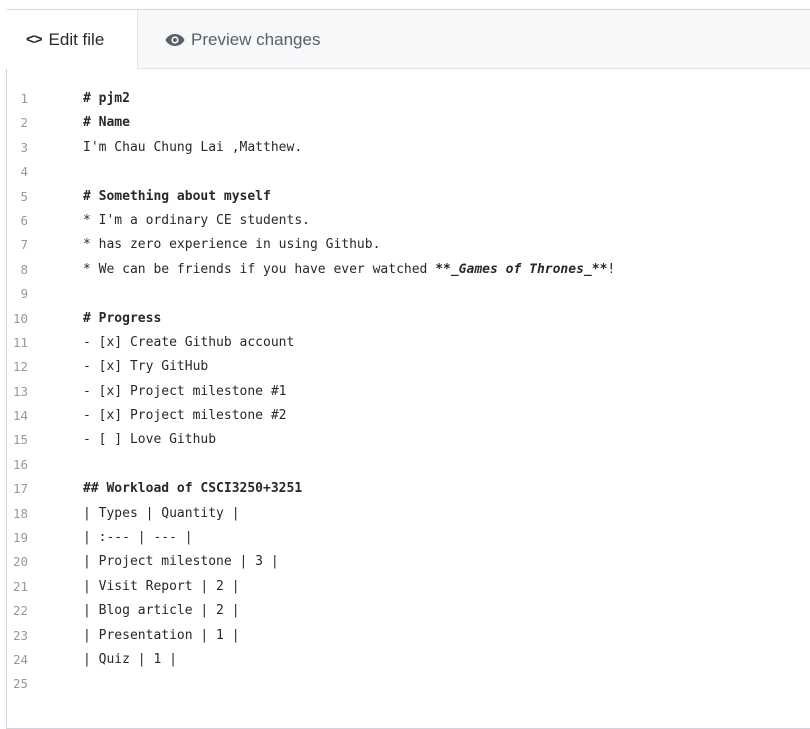  Describe the element at coordinates (177, 196) in the screenshot. I see `code-text-segment: # Something about myself` at that location.